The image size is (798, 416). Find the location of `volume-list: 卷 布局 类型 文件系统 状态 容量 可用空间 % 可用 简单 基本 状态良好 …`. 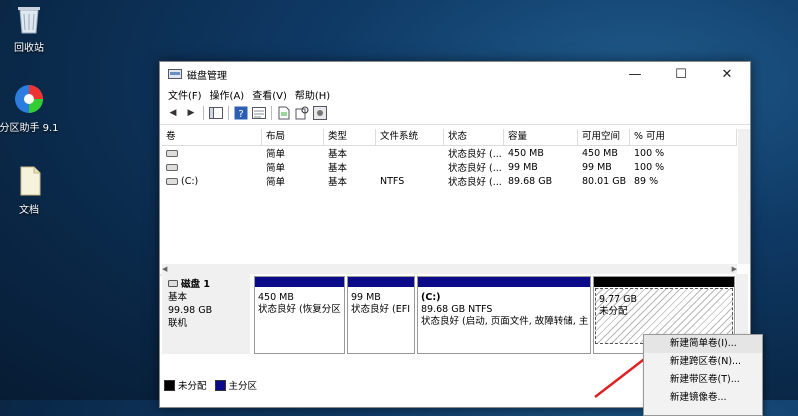

volume-list: 卷 布局 类型 文件系统 状态 容量 可用空间 % 可用 简单 基本 状态良好 … is located at coordinates (449, 158).